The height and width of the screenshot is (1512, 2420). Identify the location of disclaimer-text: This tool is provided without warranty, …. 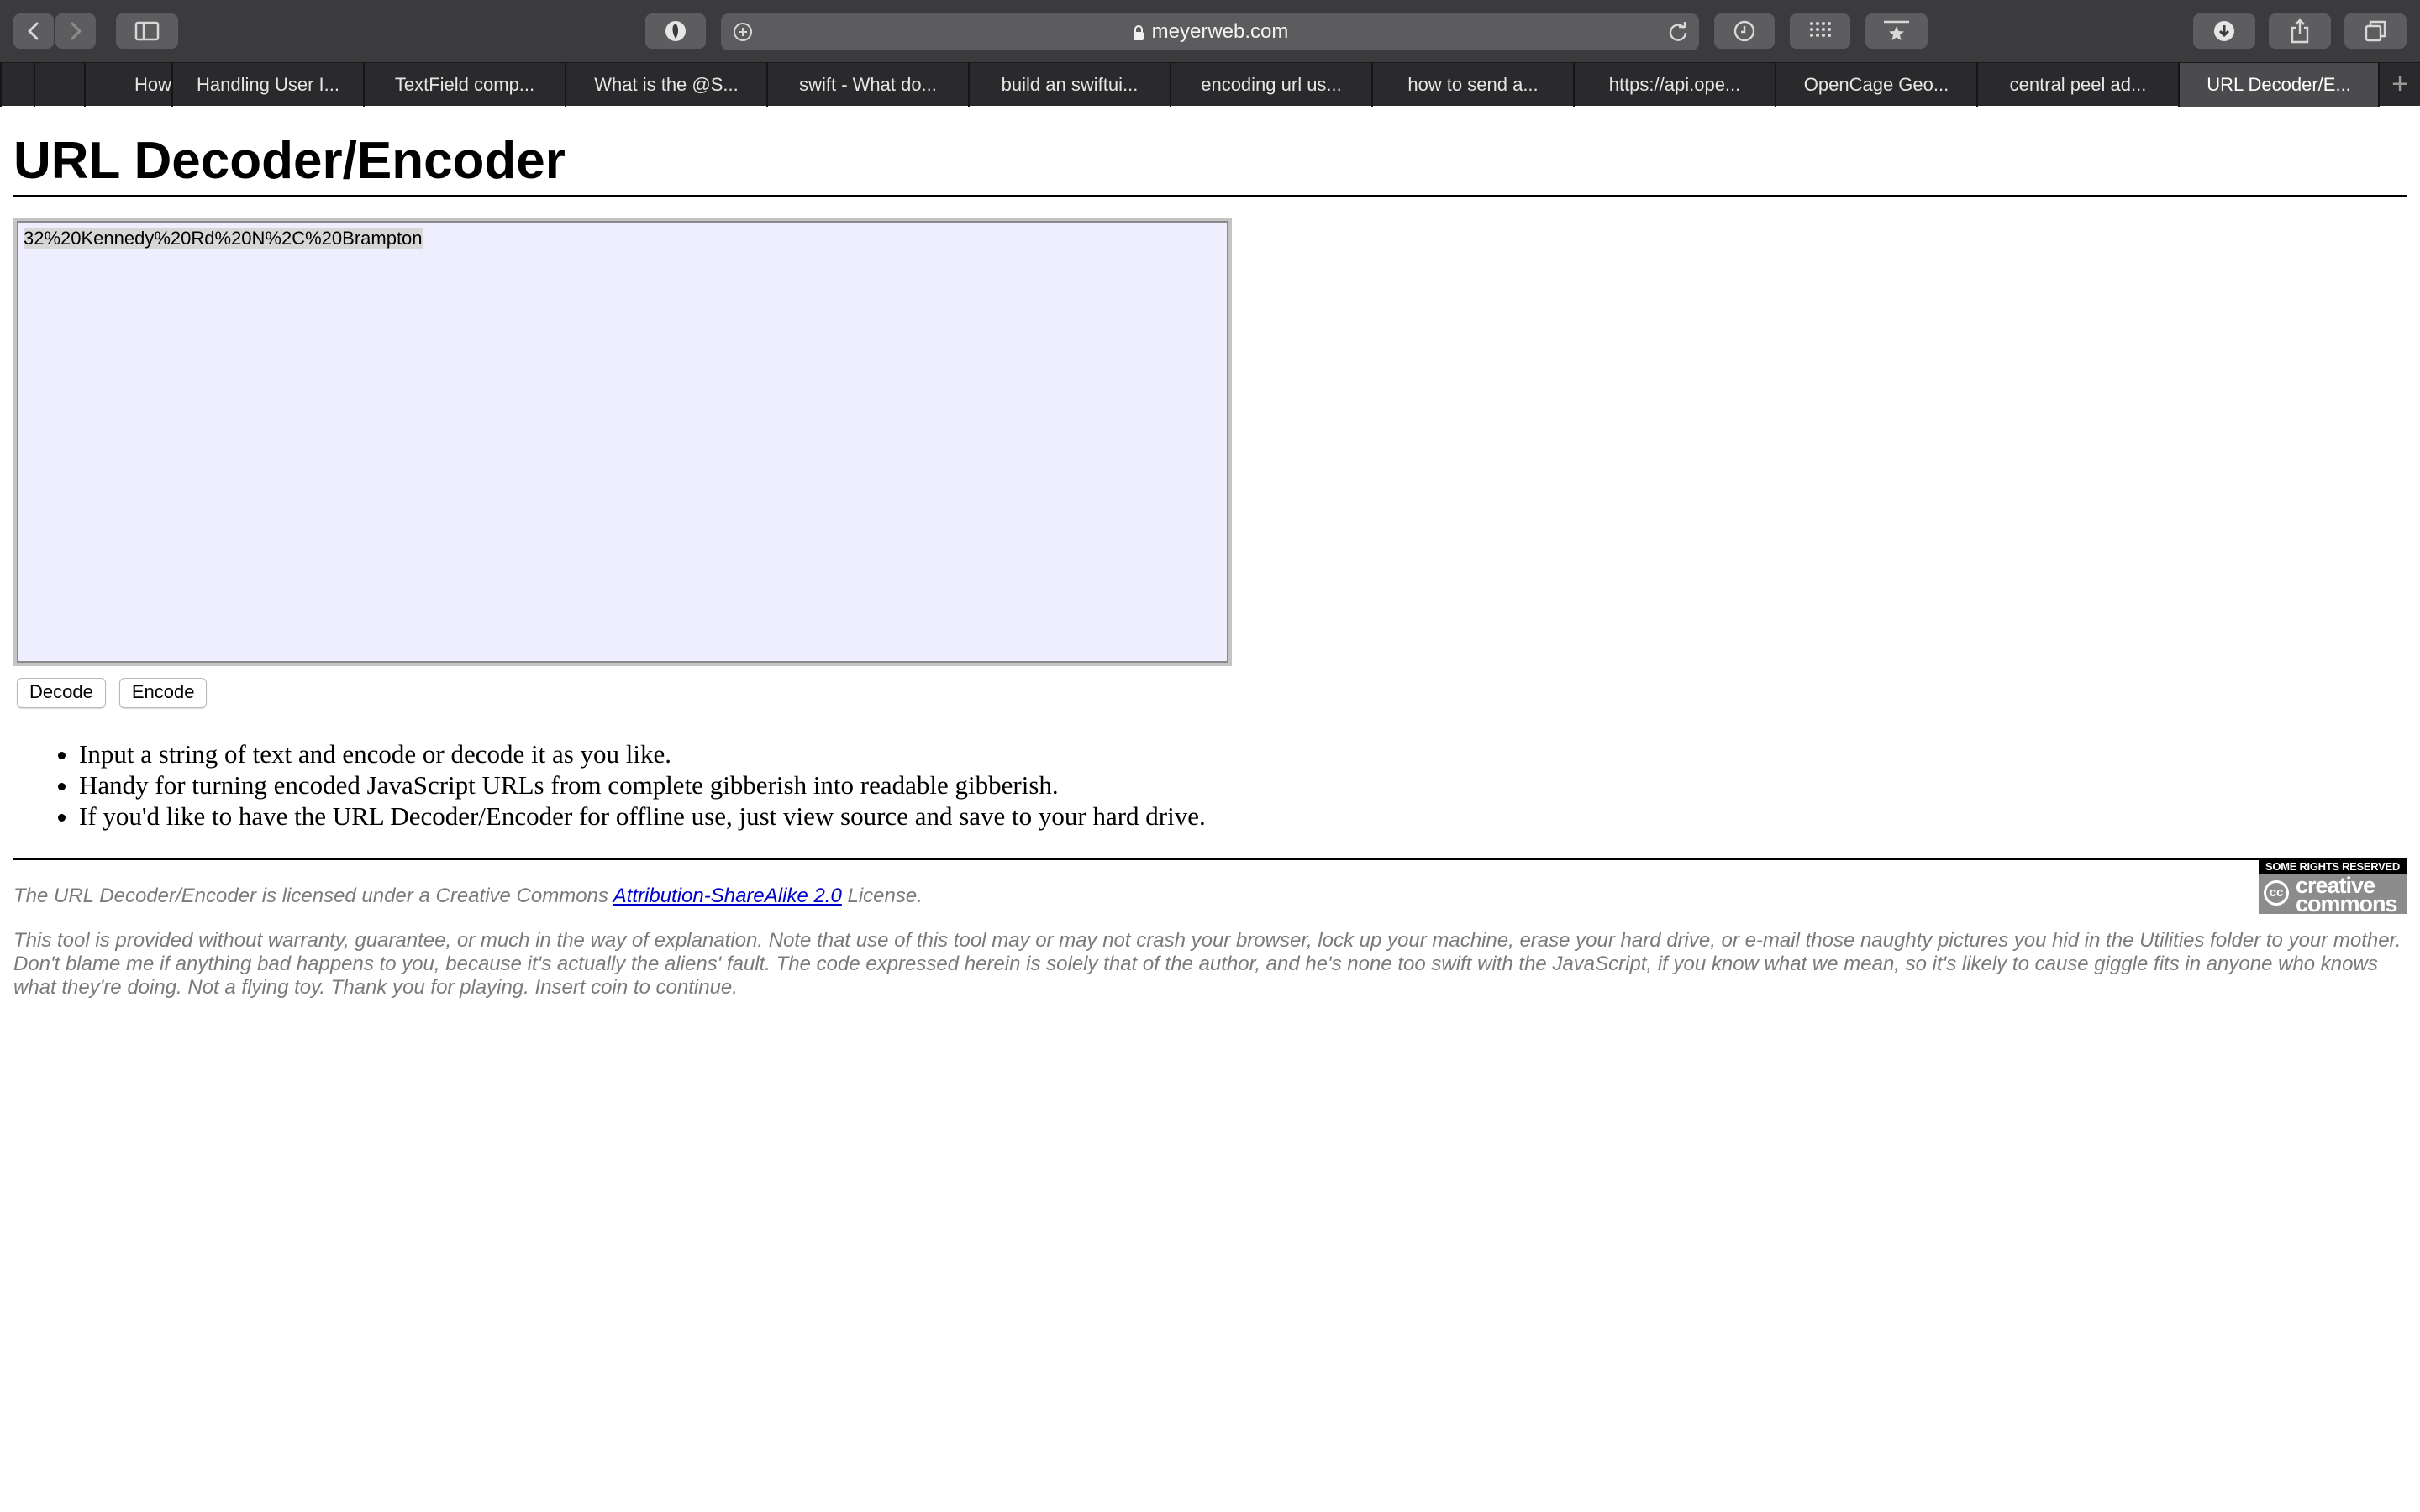
(1207, 964).